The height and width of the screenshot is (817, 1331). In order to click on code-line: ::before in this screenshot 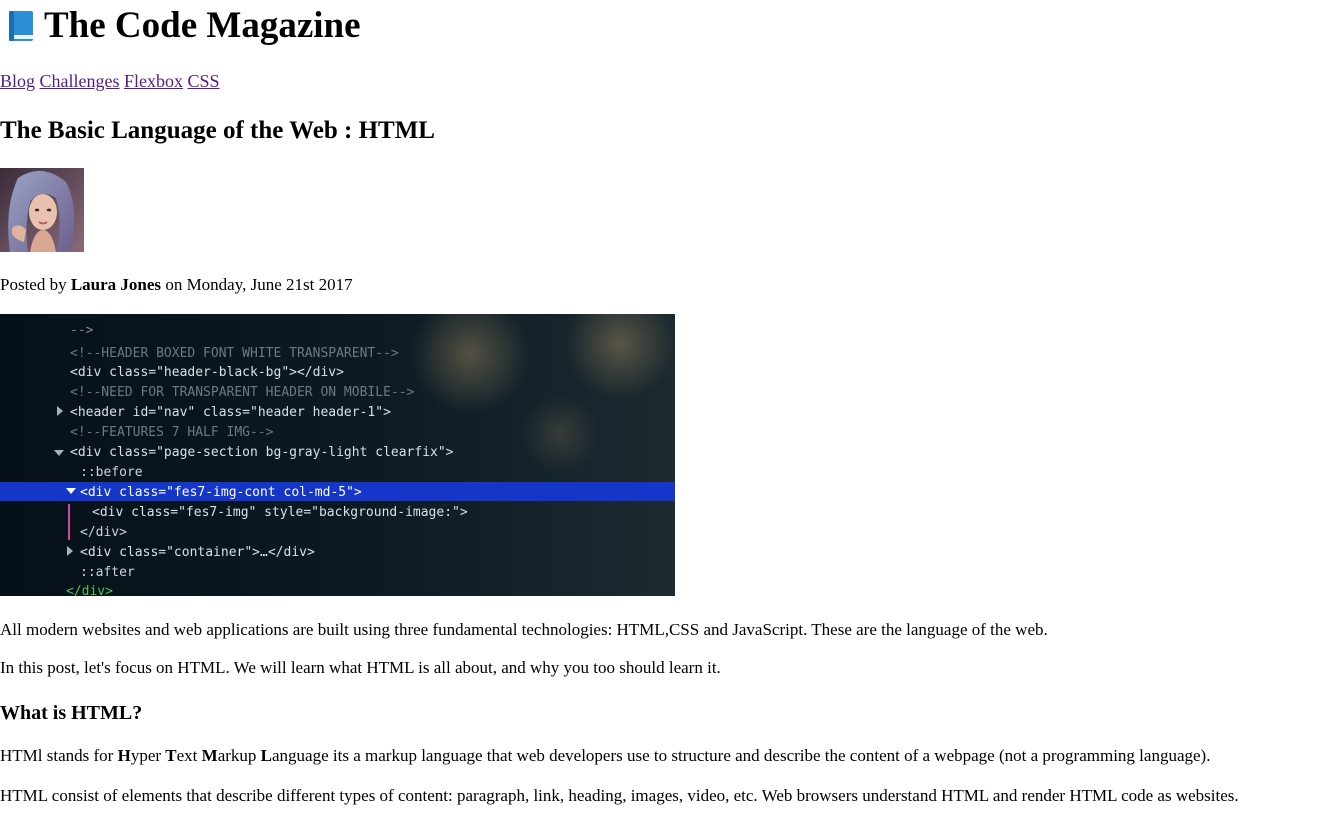, I will do `click(111, 472)`.